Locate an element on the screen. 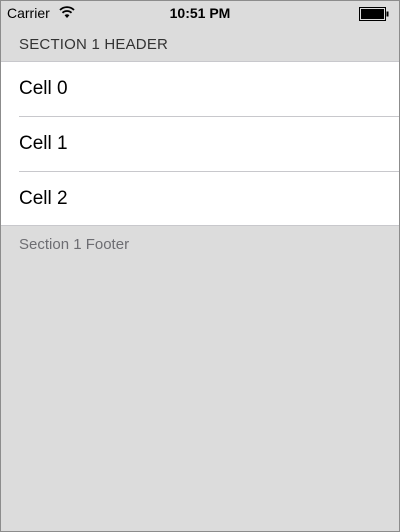  section-header: SECTION 1 HEADER is located at coordinates (200, 44).